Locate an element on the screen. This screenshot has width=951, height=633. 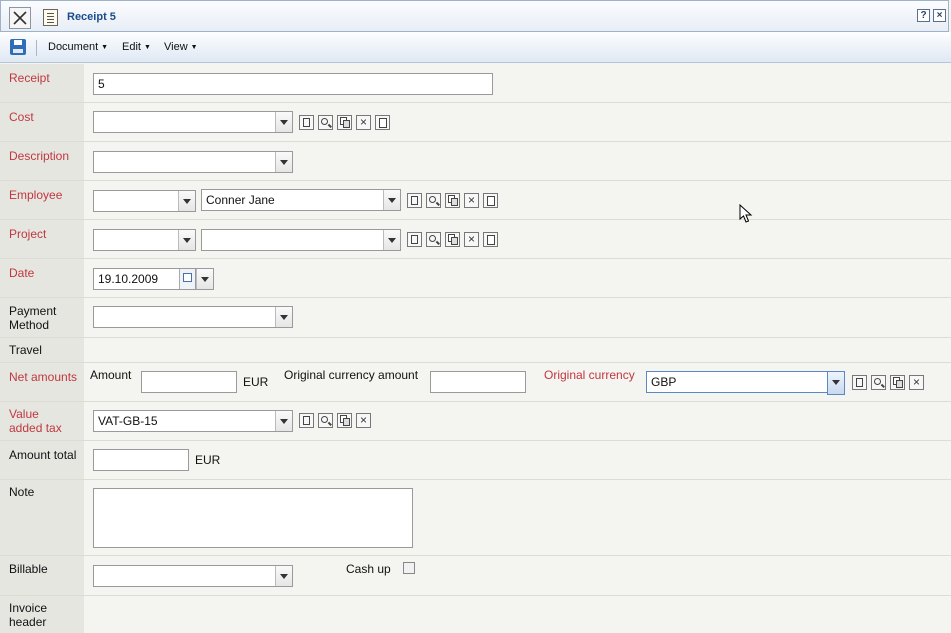
date-dropdown is located at coordinates (204, 279).